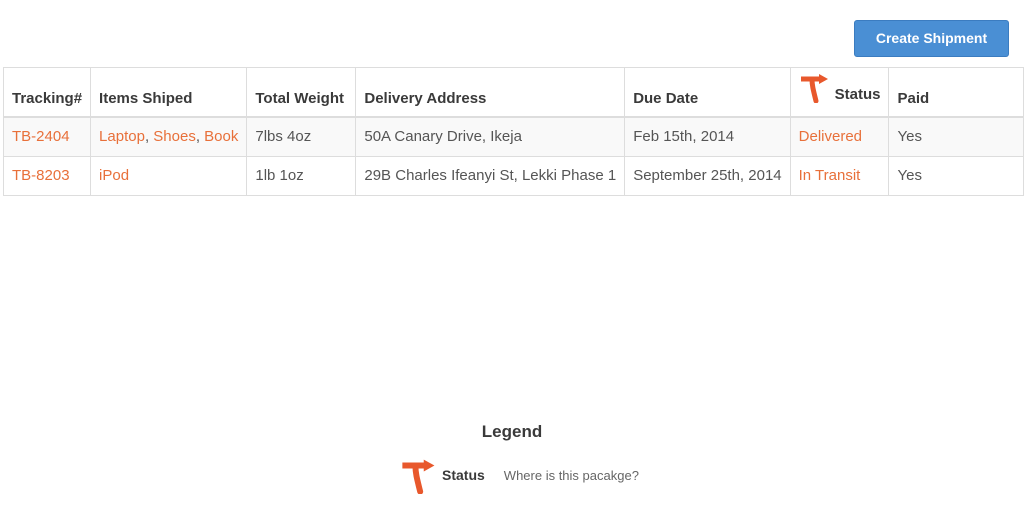  Describe the element at coordinates (490, 136) in the screenshot. I see `address-cell: 50A Canary Drive, Ikeja` at that location.